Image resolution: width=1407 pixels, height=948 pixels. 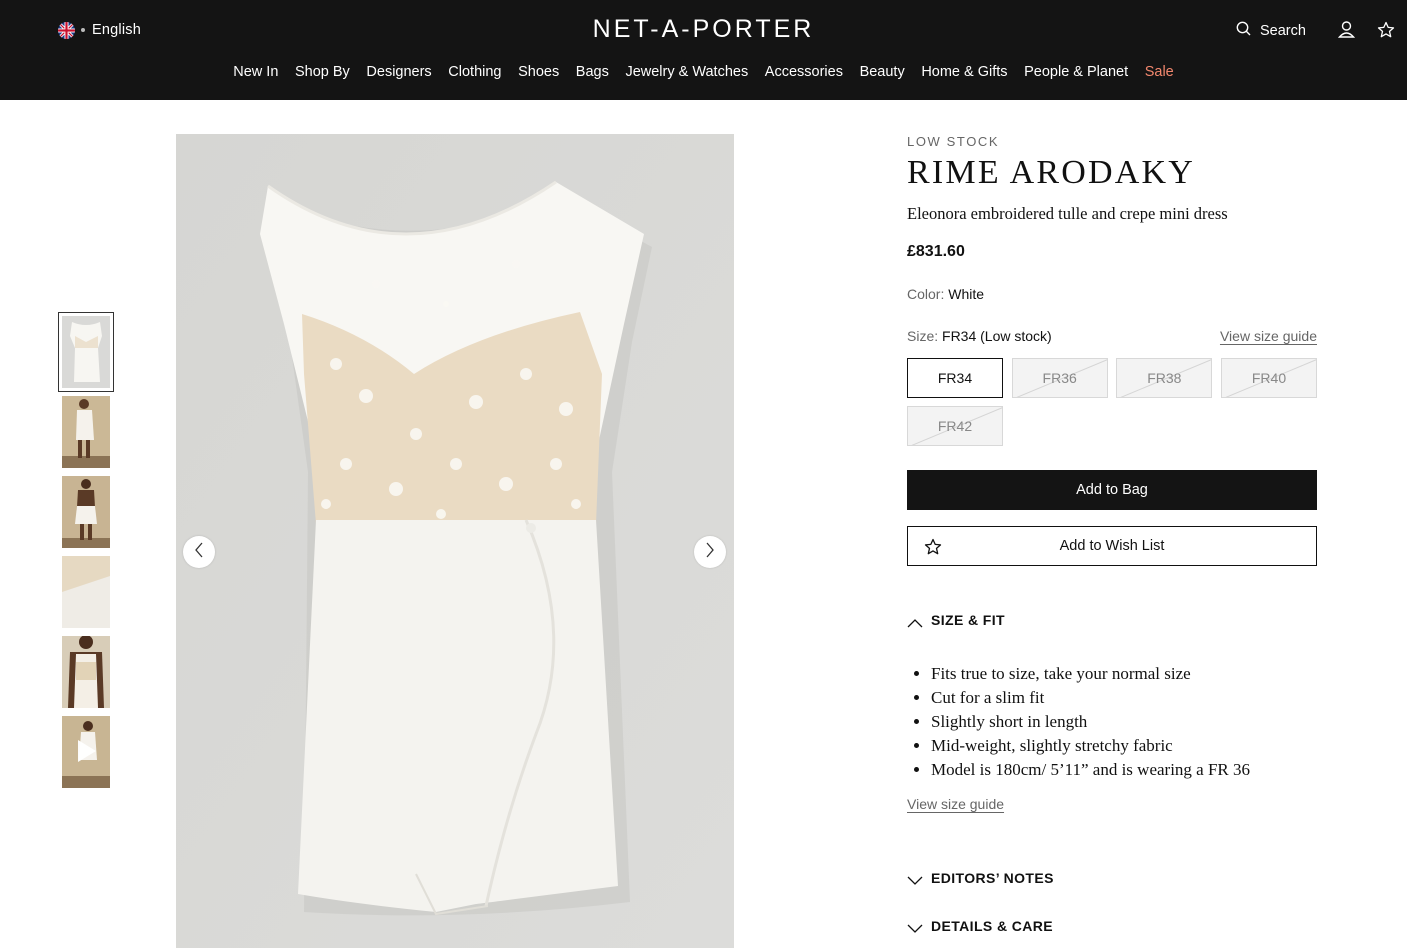 I want to click on nav-jewelry-watches: Jewelry & Watches, so click(x=686, y=72).